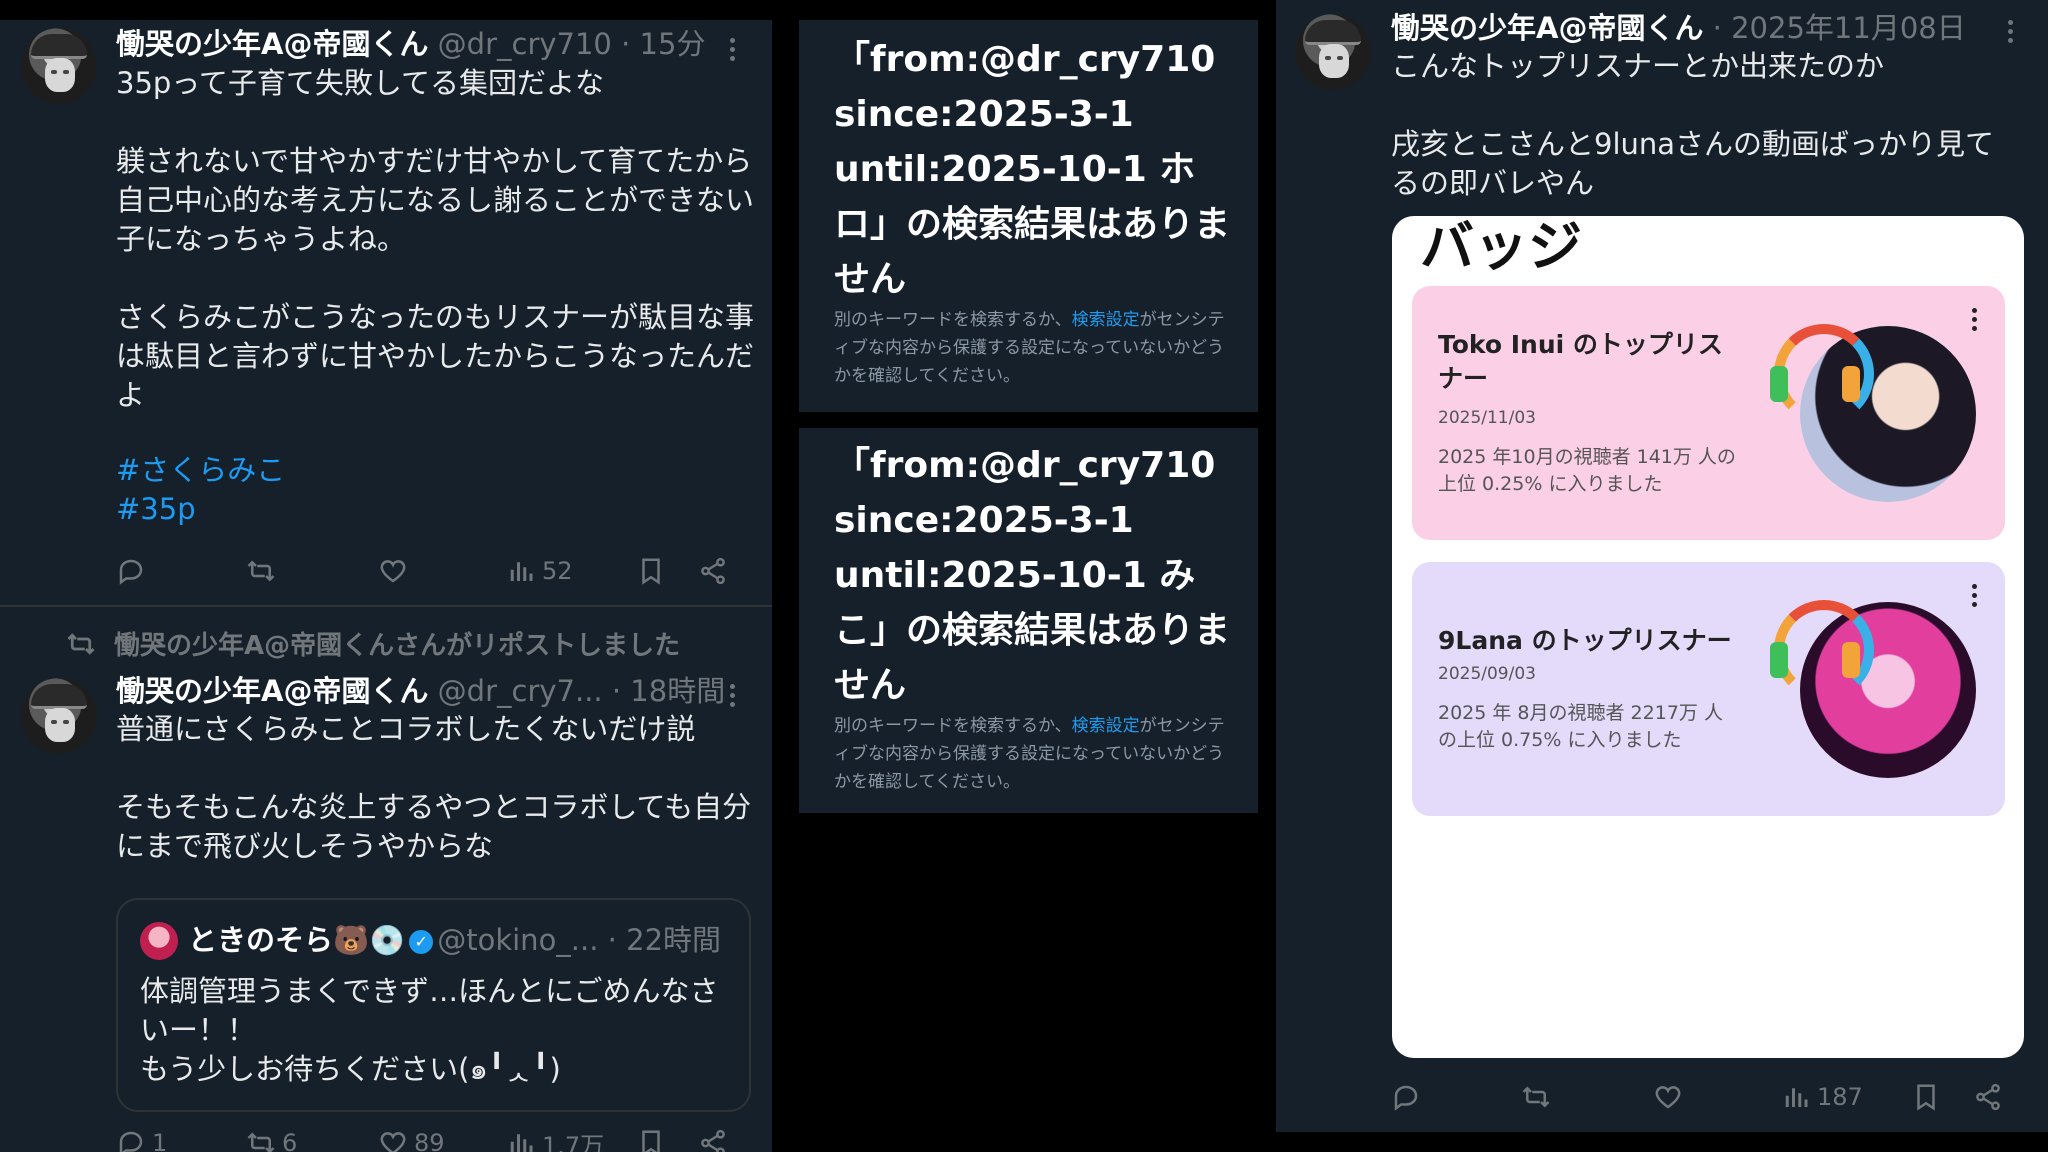 The width and height of the screenshot is (2048, 1152). I want to click on badge-title: 9Lana のトップリスナー, so click(1585, 640).